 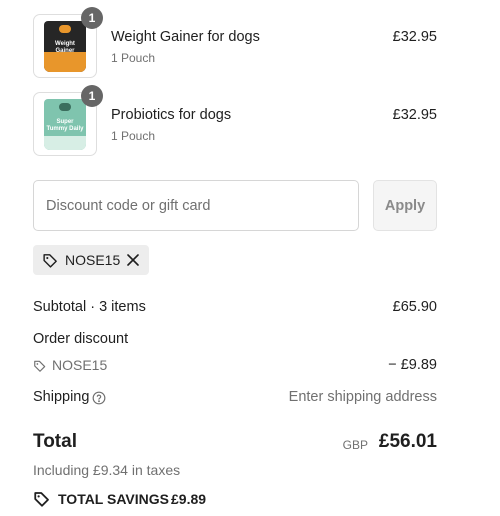 What do you see at coordinates (185, 37) in the screenshot?
I see `product-name: Weight Gainer for dogs` at bounding box center [185, 37].